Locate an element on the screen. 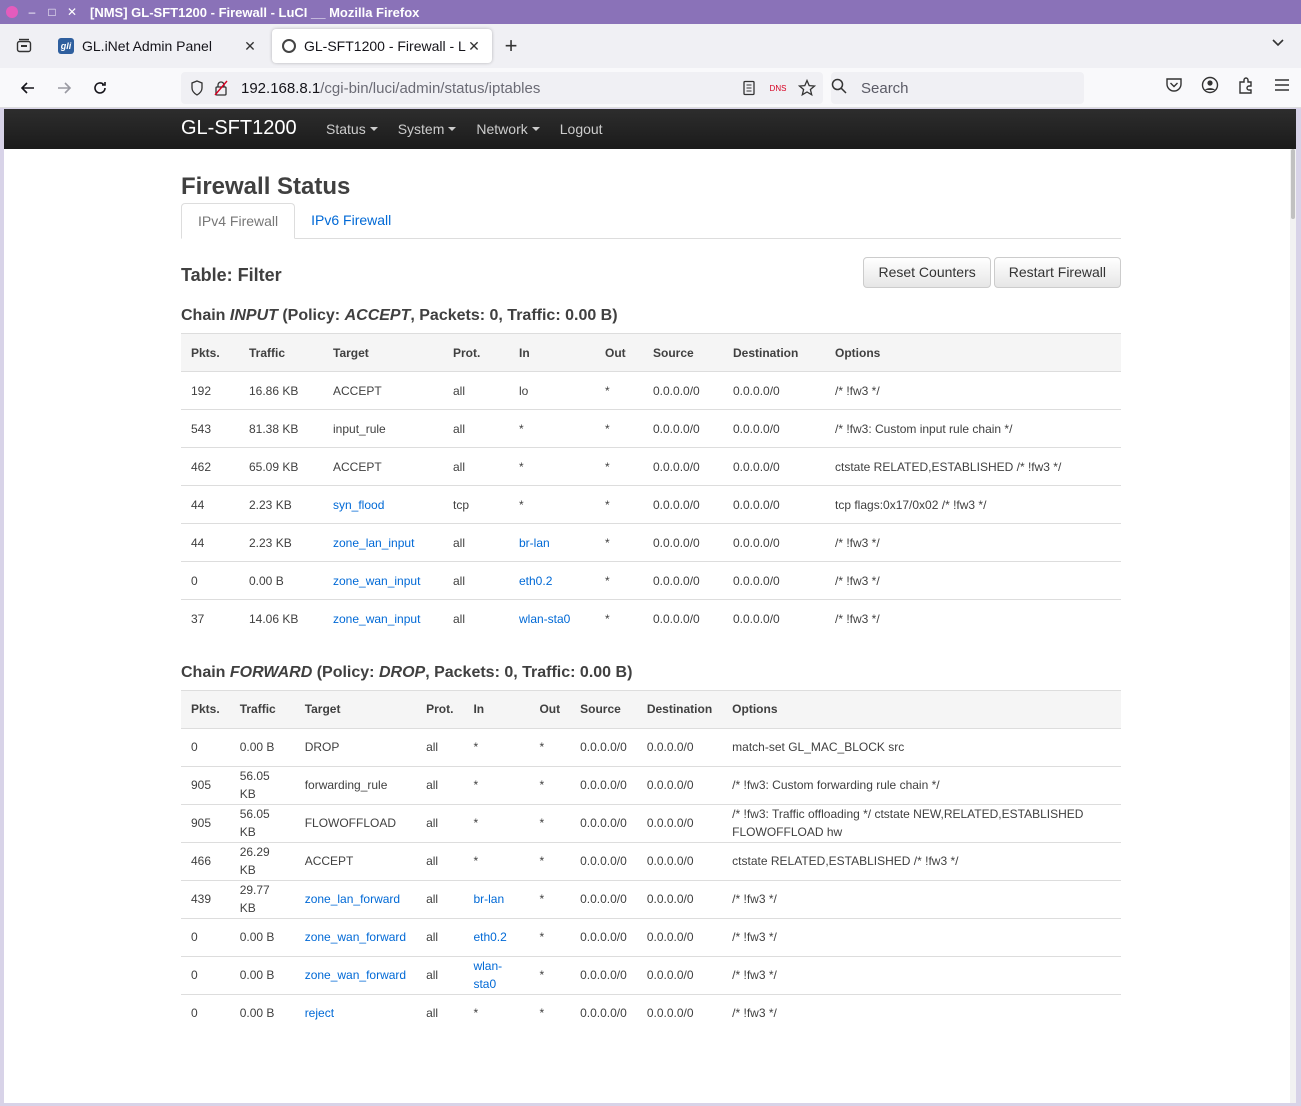  tab-luci-firewall: GL-SFT1200 - Firewall - LuCI ✕ is located at coordinates (382, 46).